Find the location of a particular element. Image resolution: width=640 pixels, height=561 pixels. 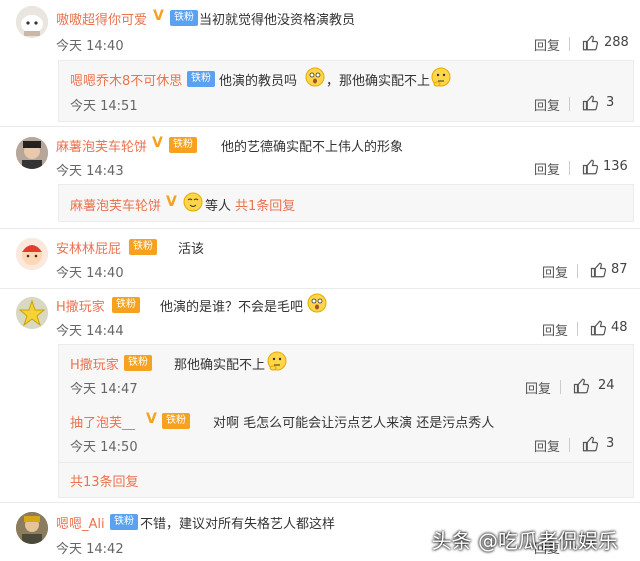

comment-text: 等人 is located at coordinates (218, 206).